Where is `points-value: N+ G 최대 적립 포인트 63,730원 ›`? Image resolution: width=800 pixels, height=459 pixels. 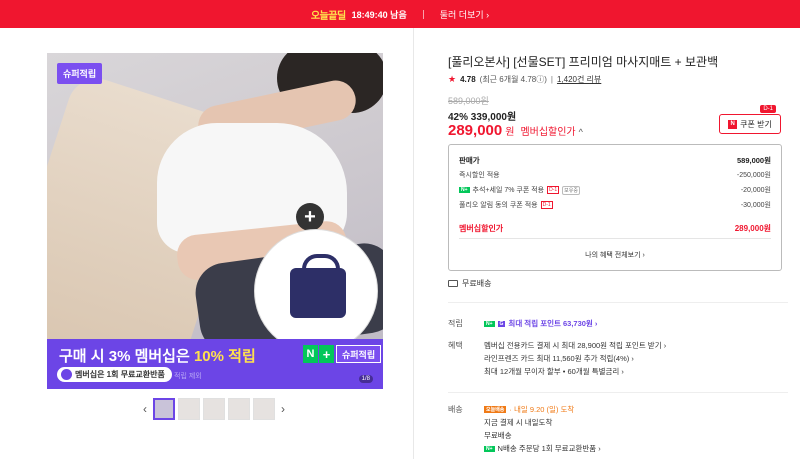
points-value: N+ G 최대 적립 포인트 63,730원 › is located at coordinates (540, 323).